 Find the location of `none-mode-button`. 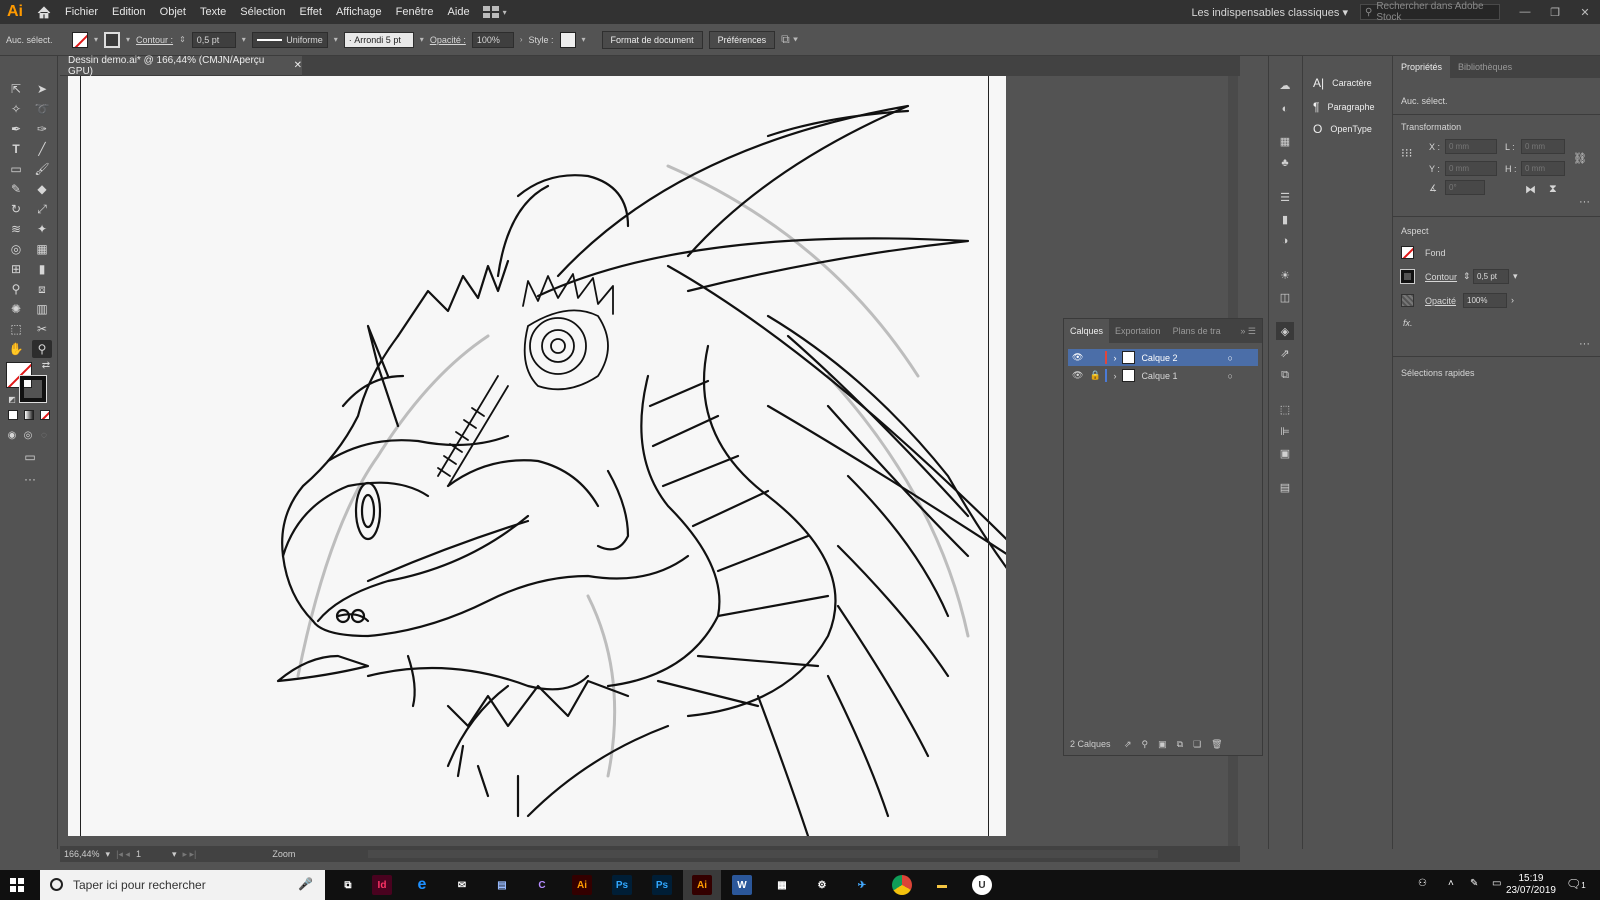

none-mode-button is located at coordinates (45, 415).